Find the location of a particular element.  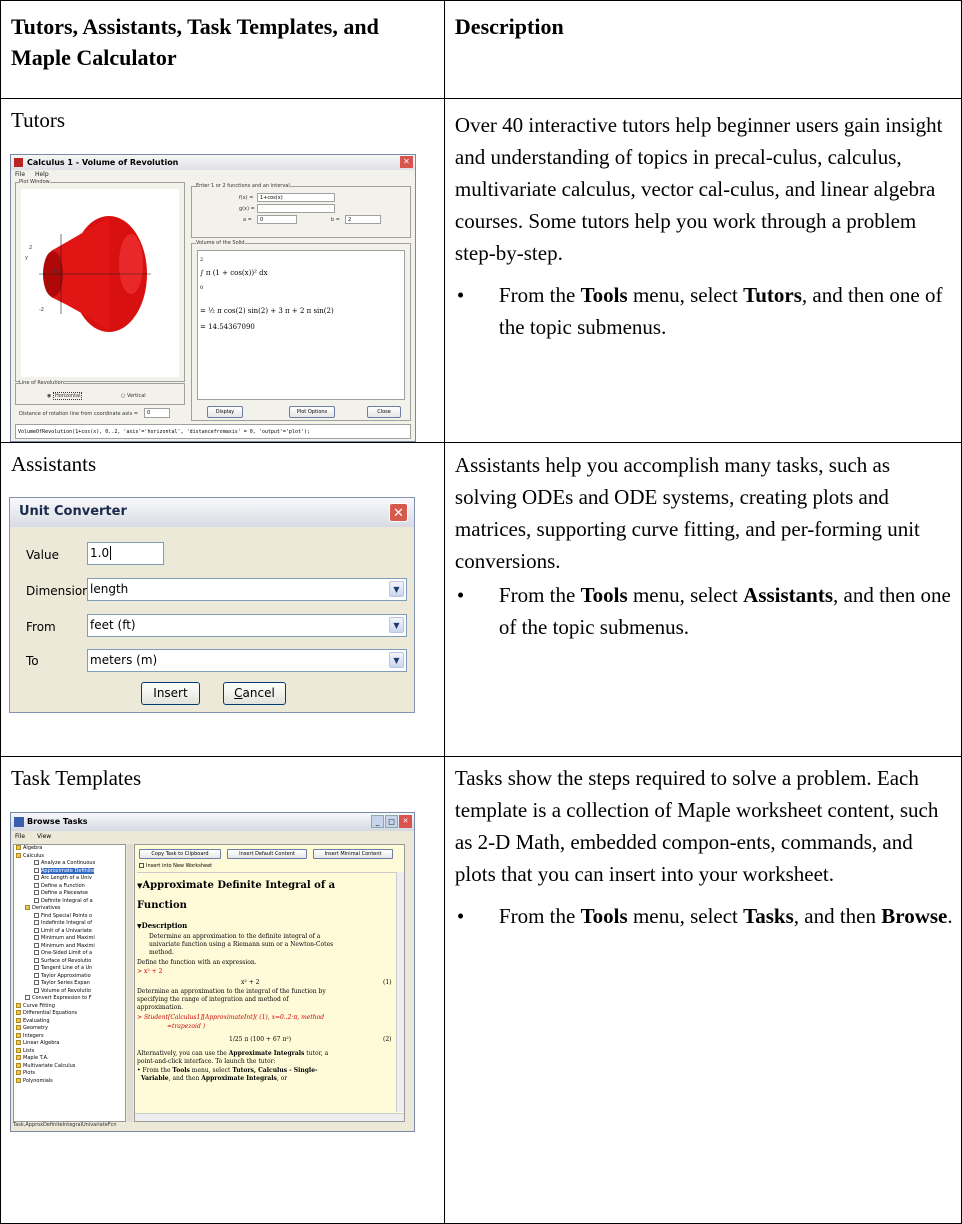

tree-item: Volume of Revolutio is located at coordinates (69, 991).